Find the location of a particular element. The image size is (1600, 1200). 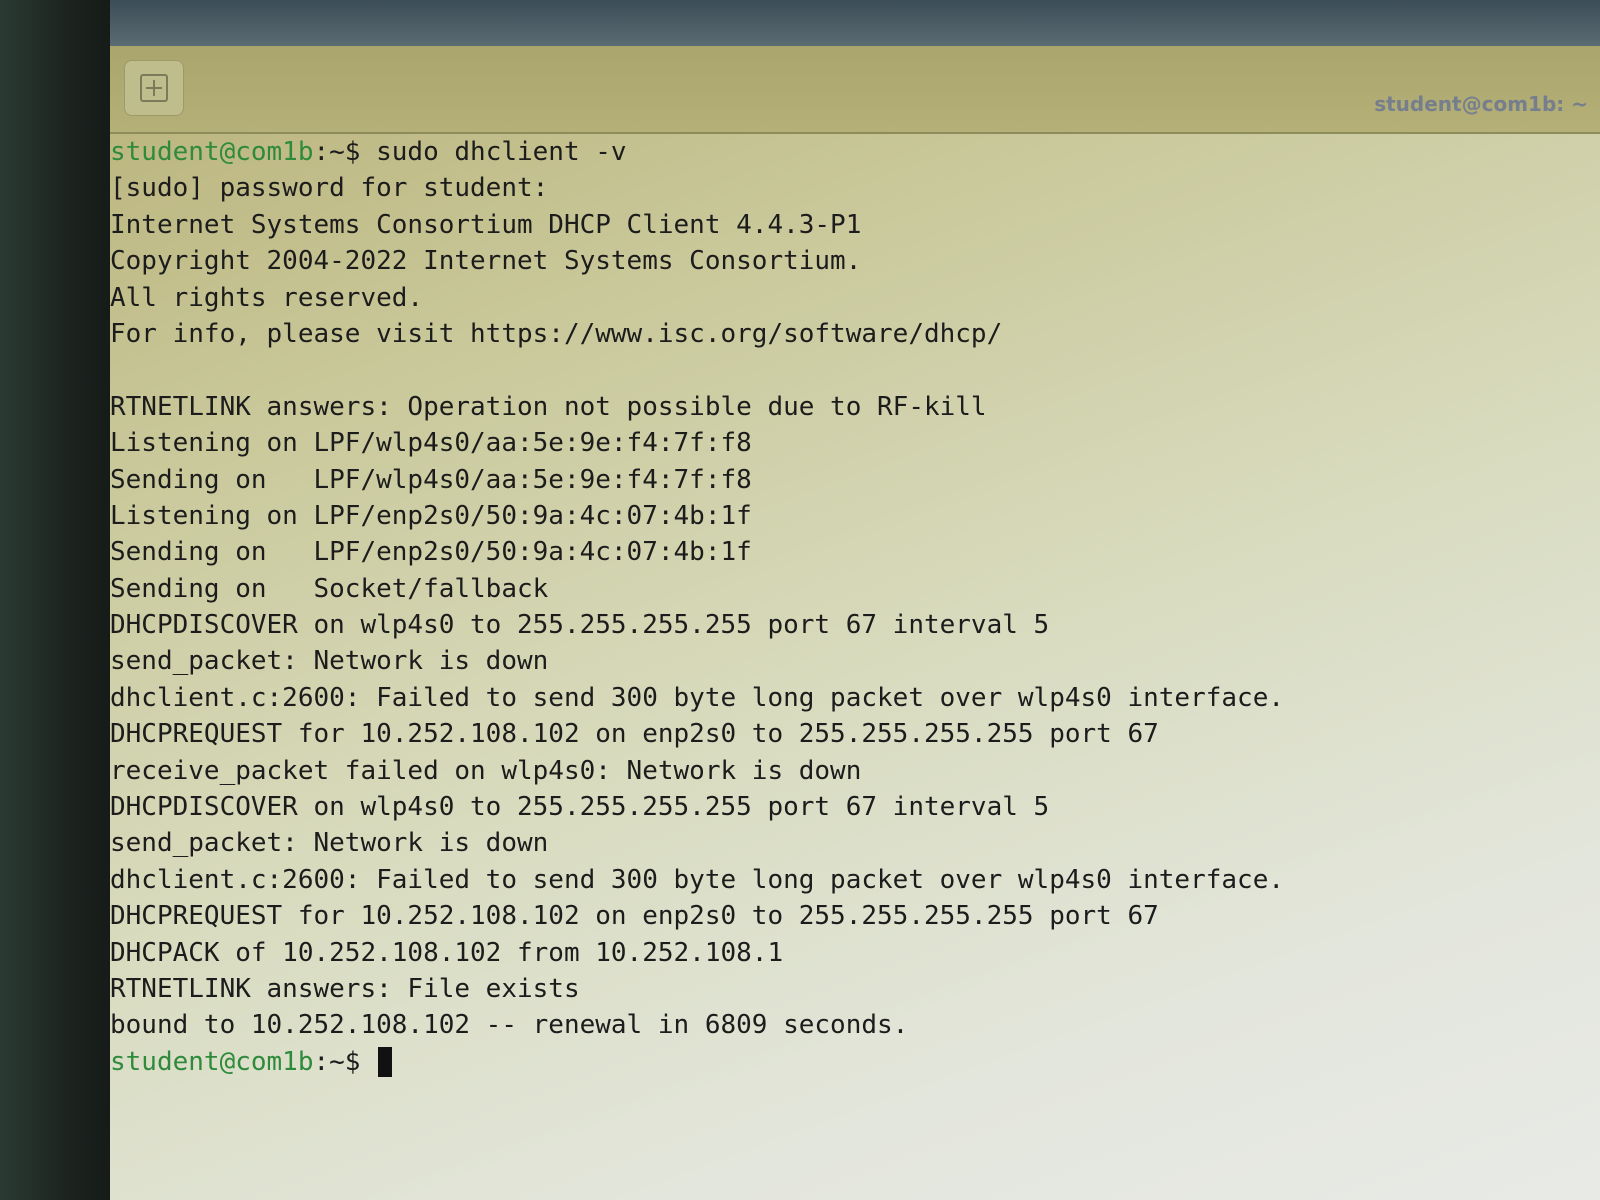

plus-square-icon is located at coordinates (154, 88).